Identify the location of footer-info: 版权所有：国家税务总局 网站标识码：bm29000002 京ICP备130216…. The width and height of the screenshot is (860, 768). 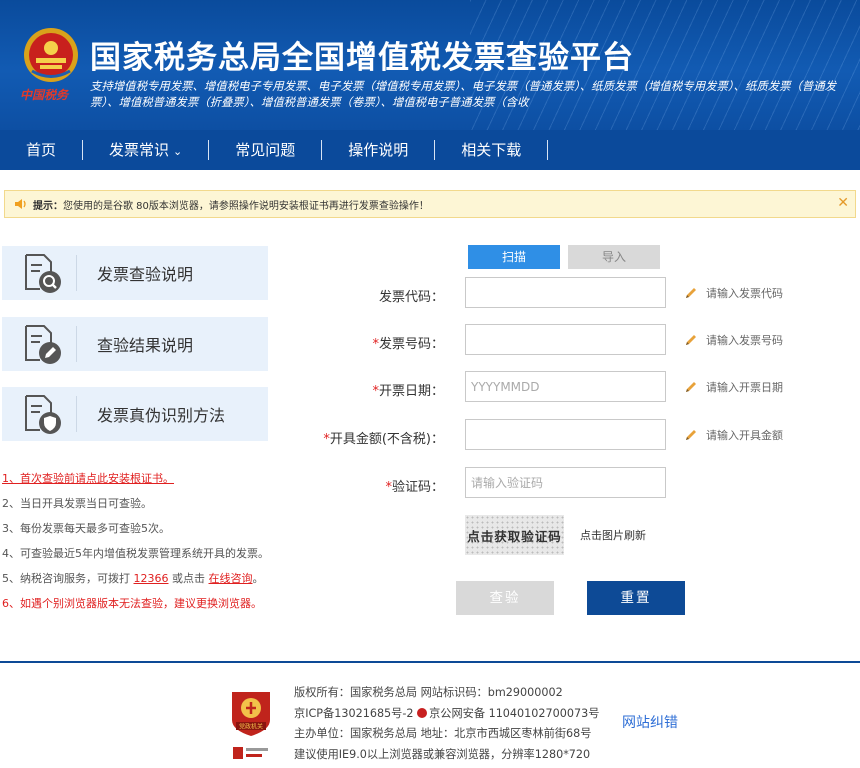
(446, 724).